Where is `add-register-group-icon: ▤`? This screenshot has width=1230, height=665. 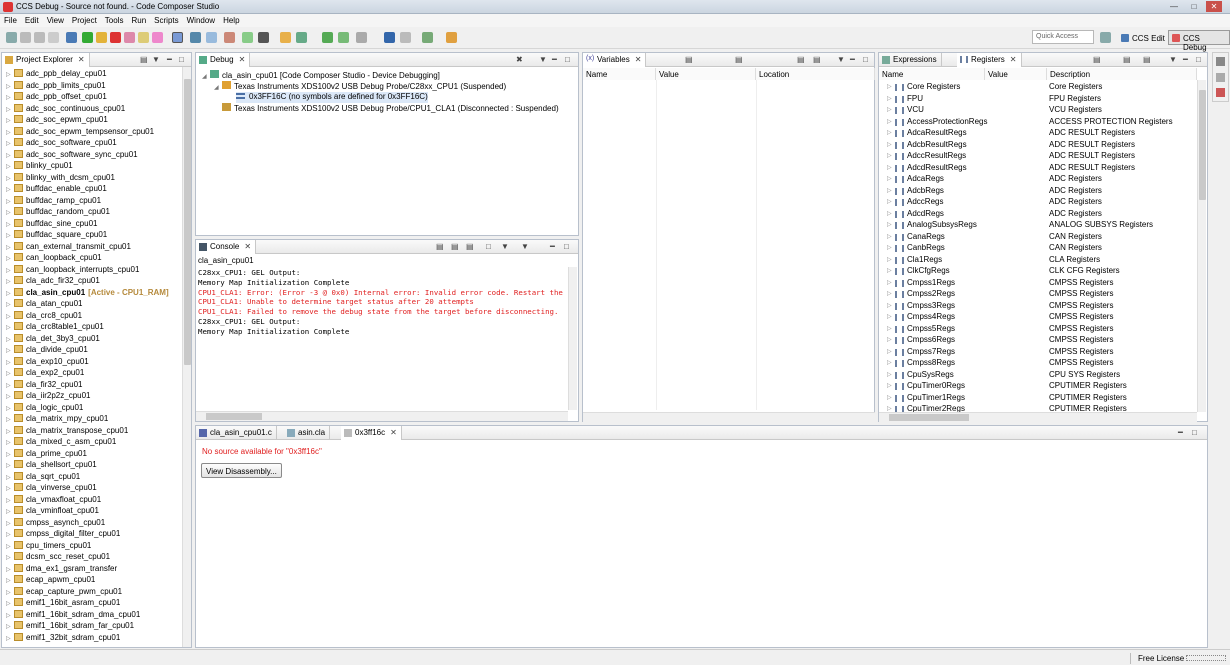
add-register-group-icon: ▤ is located at coordinates (1097, 59).